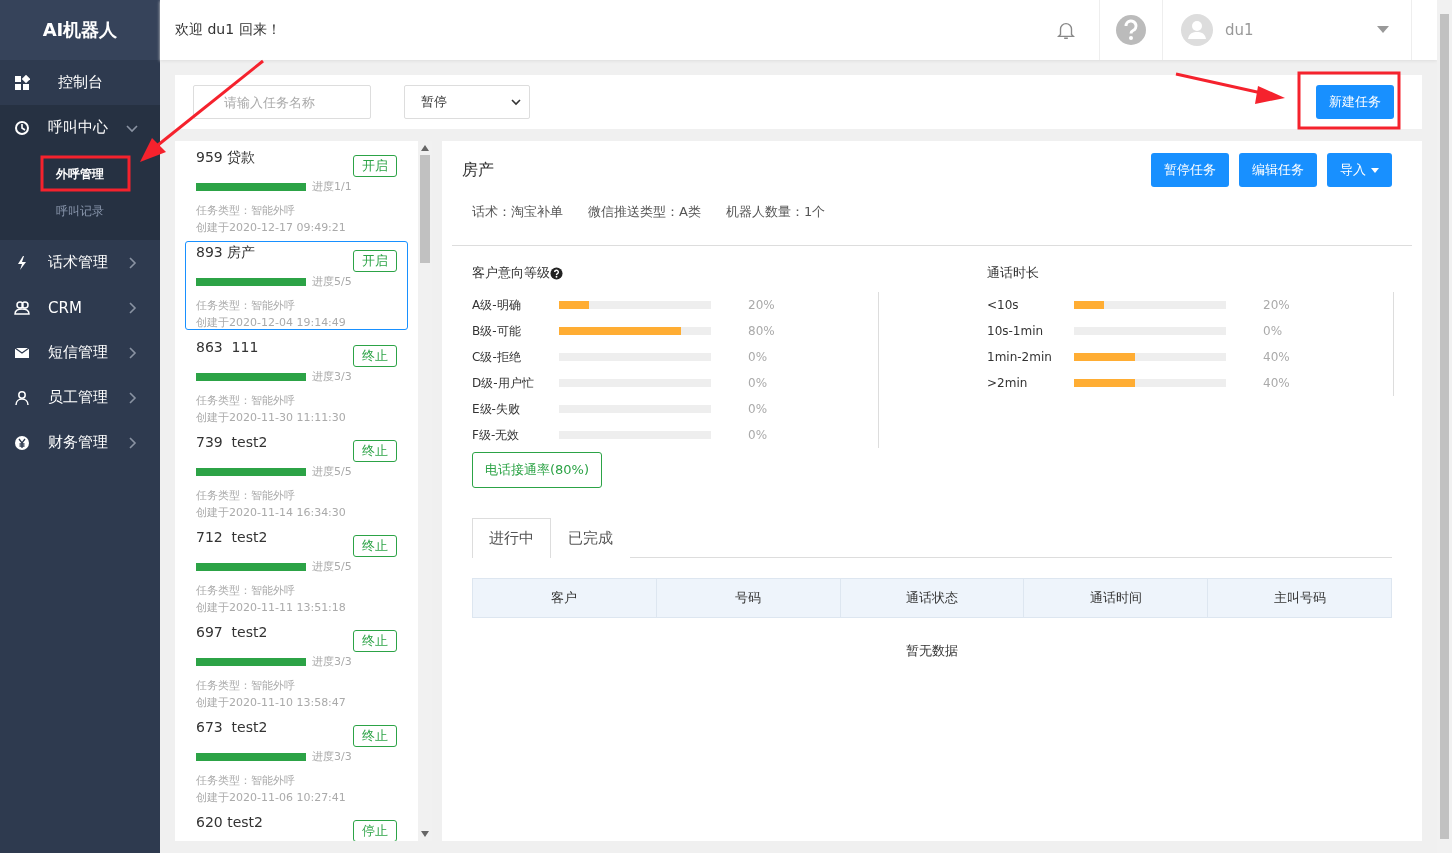  I want to click on task-title: 620 test2, so click(229, 822).